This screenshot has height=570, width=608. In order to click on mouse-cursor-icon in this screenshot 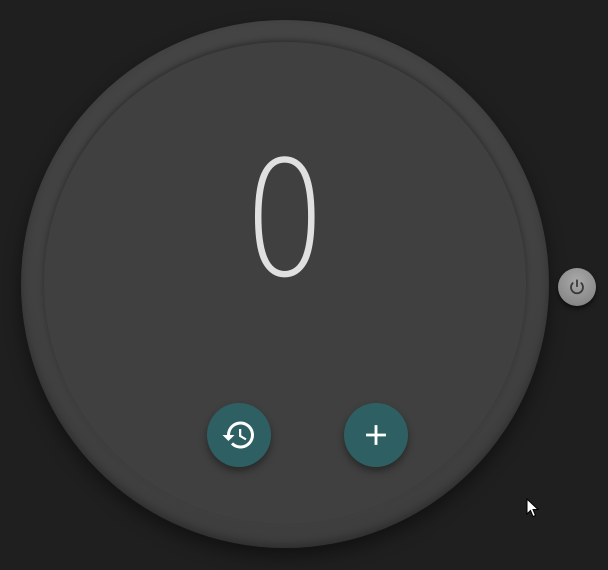, I will do `click(533, 507)`.